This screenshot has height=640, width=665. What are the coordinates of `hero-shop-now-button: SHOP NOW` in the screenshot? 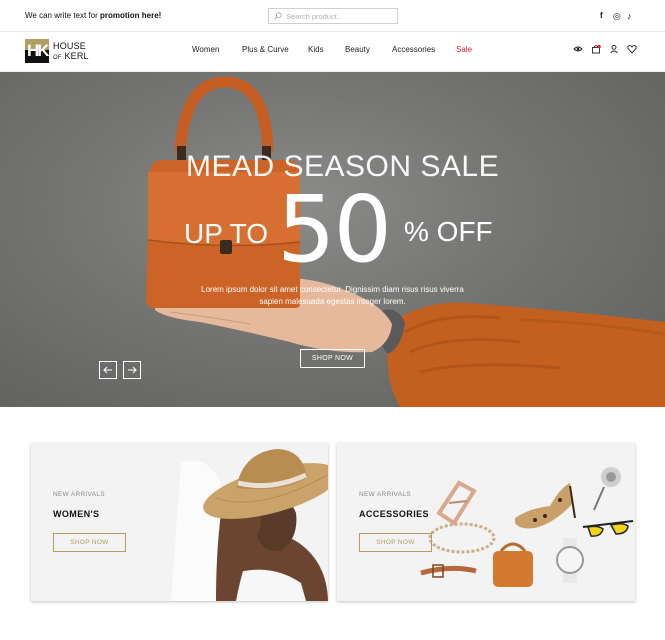 It's located at (332, 358).